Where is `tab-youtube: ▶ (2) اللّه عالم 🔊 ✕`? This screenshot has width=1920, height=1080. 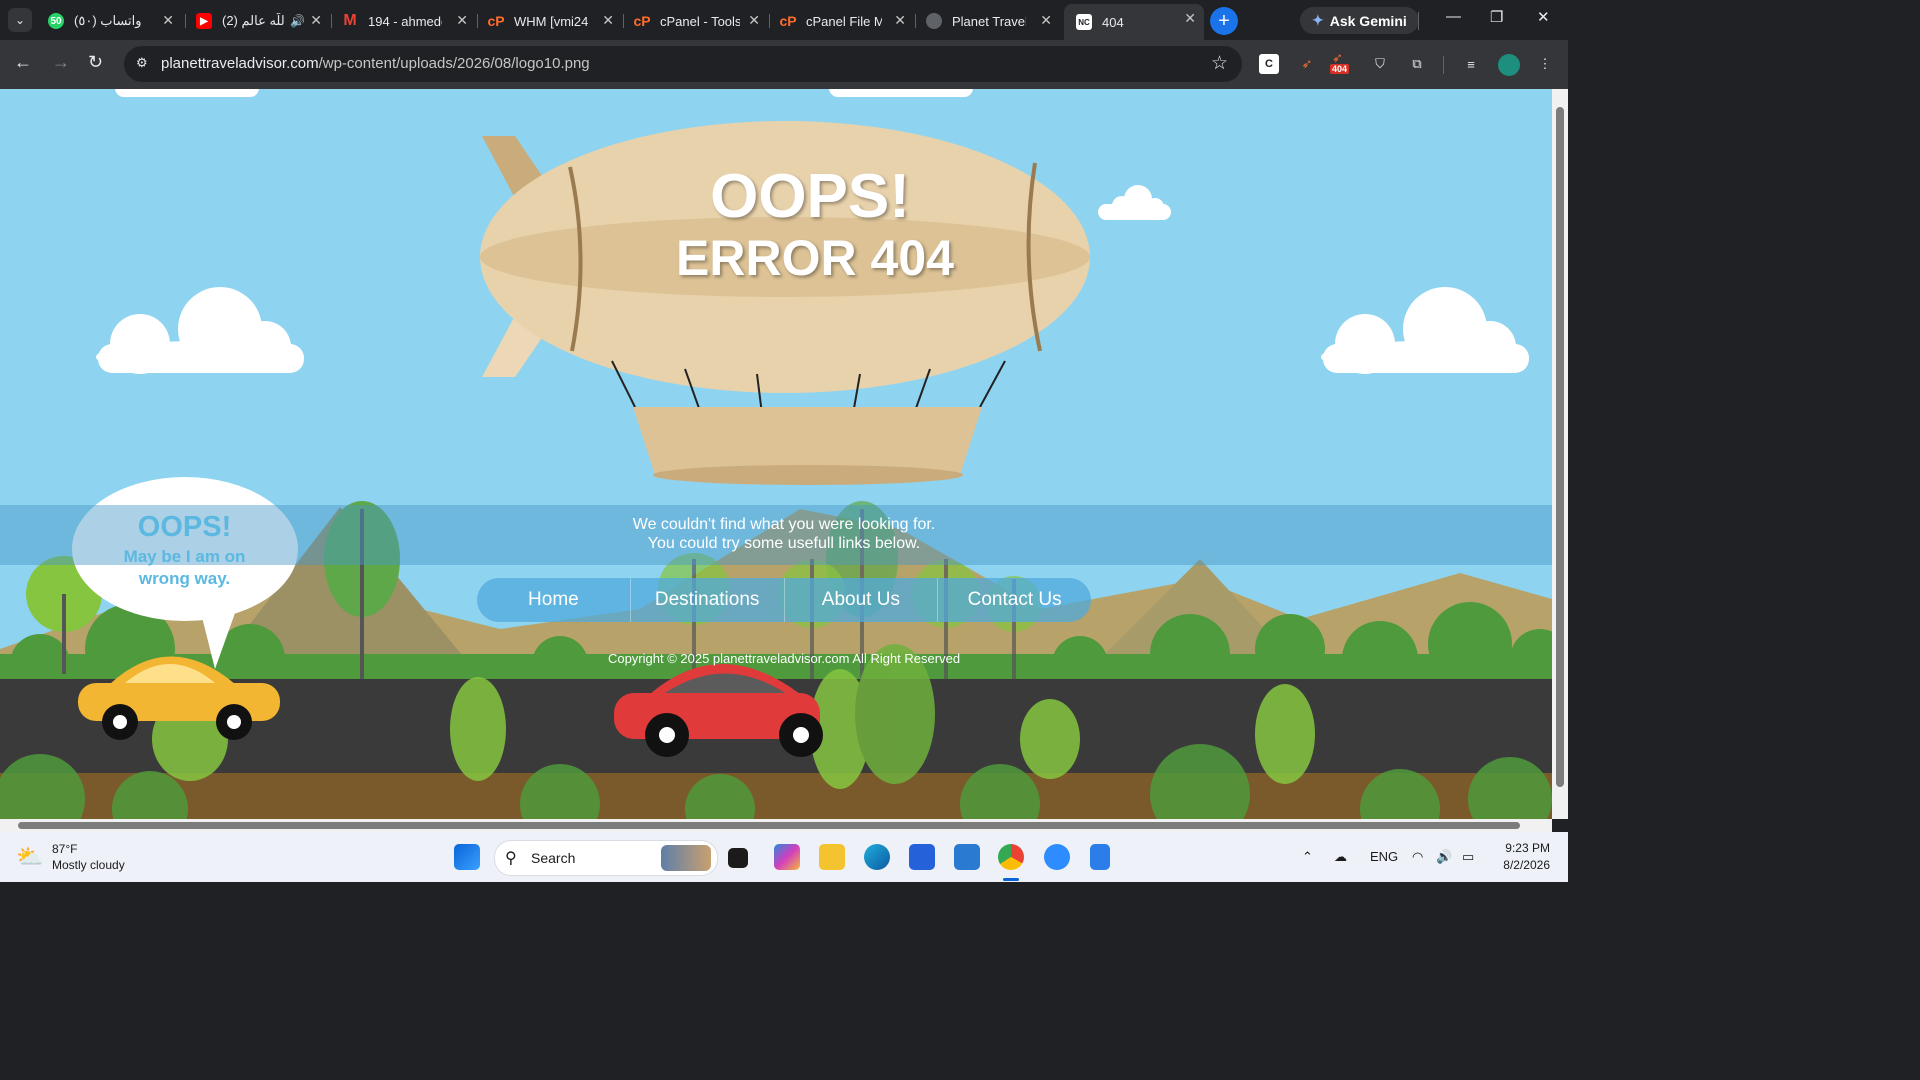 tab-youtube: ▶ (2) اللّه عالم 🔊 ✕ is located at coordinates (257, 21).